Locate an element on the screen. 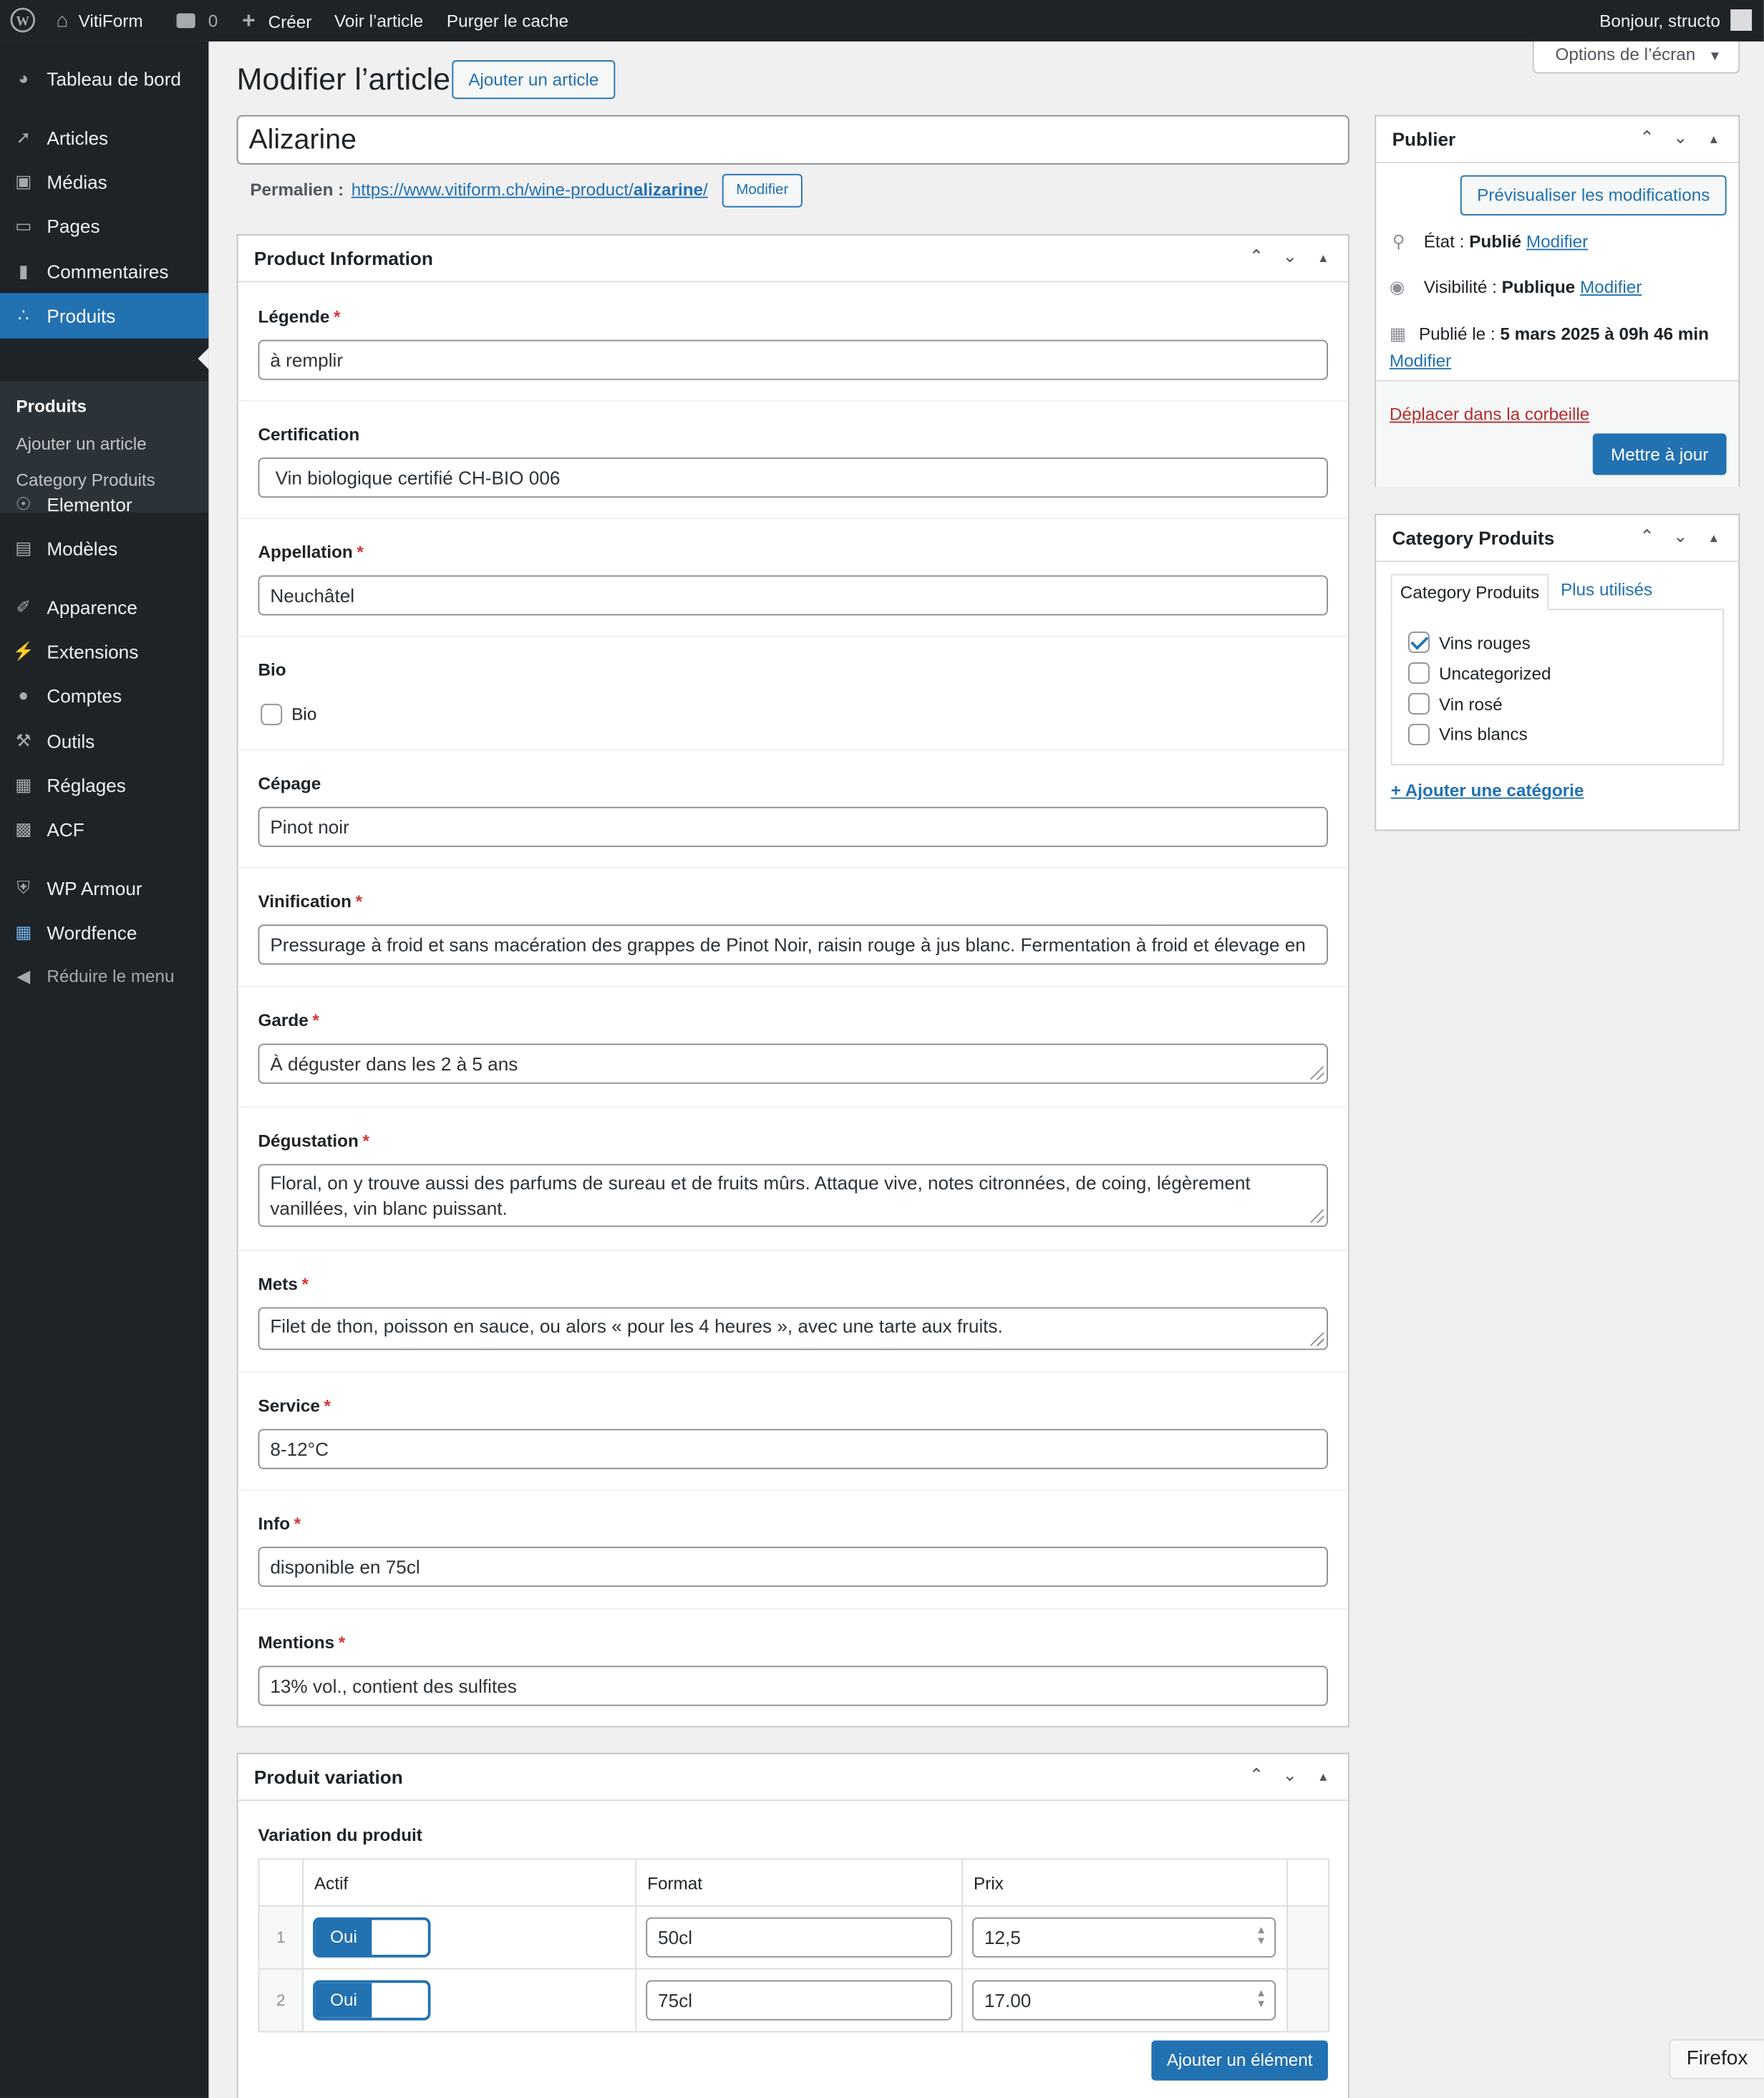 The image size is (1764, 2098). pin-icon: ➚ is located at coordinates (23, 137).